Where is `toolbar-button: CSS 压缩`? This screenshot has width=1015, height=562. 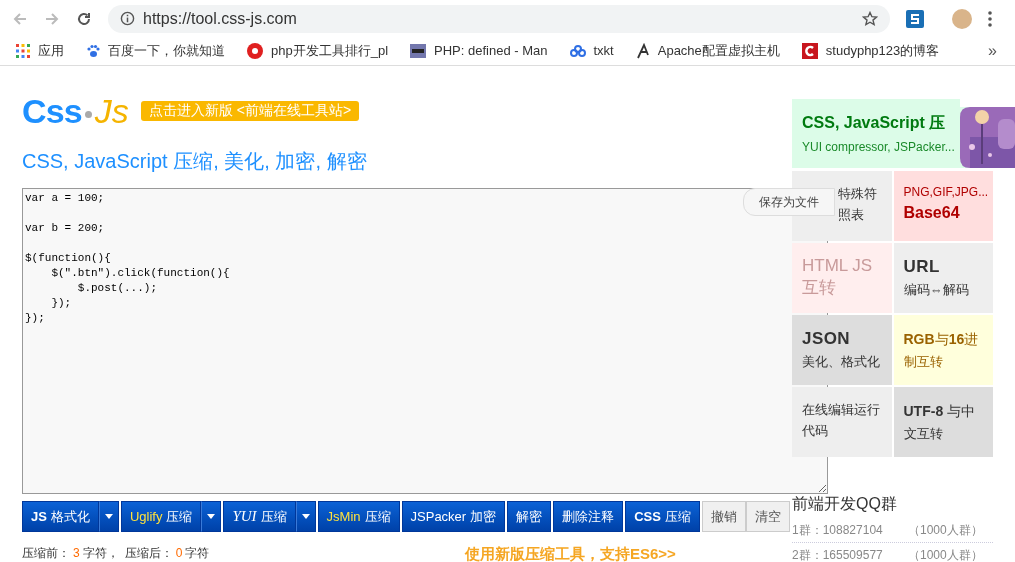
toolbar-button: CSS 压缩 is located at coordinates (662, 516).